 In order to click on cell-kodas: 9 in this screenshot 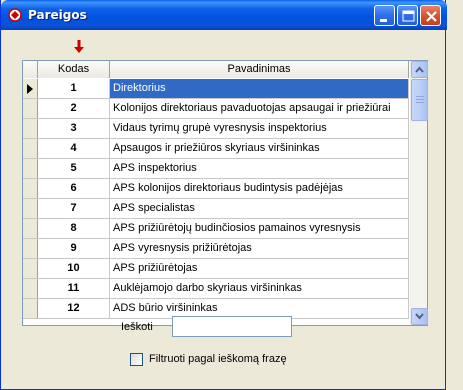, I will do `click(74, 248)`.